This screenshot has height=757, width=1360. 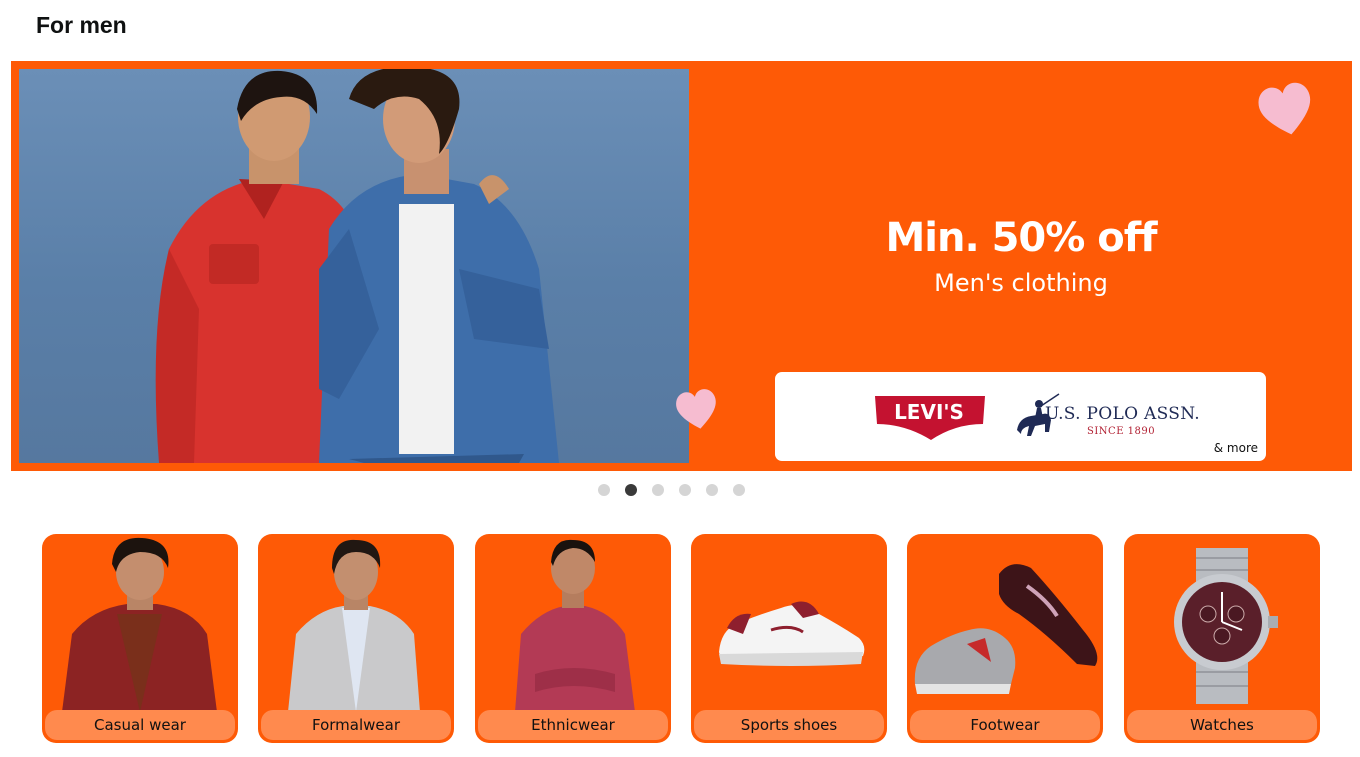 What do you see at coordinates (929, 412) in the screenshot?
I see `svg-text: LEVI'S` at bounding box center [929, 412].